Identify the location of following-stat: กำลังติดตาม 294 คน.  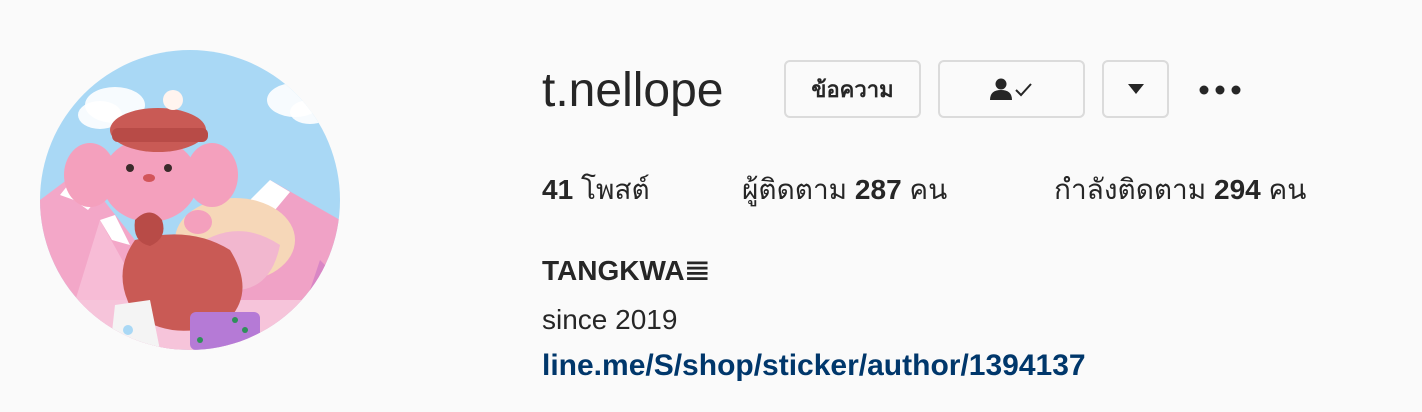
(1180, 190).